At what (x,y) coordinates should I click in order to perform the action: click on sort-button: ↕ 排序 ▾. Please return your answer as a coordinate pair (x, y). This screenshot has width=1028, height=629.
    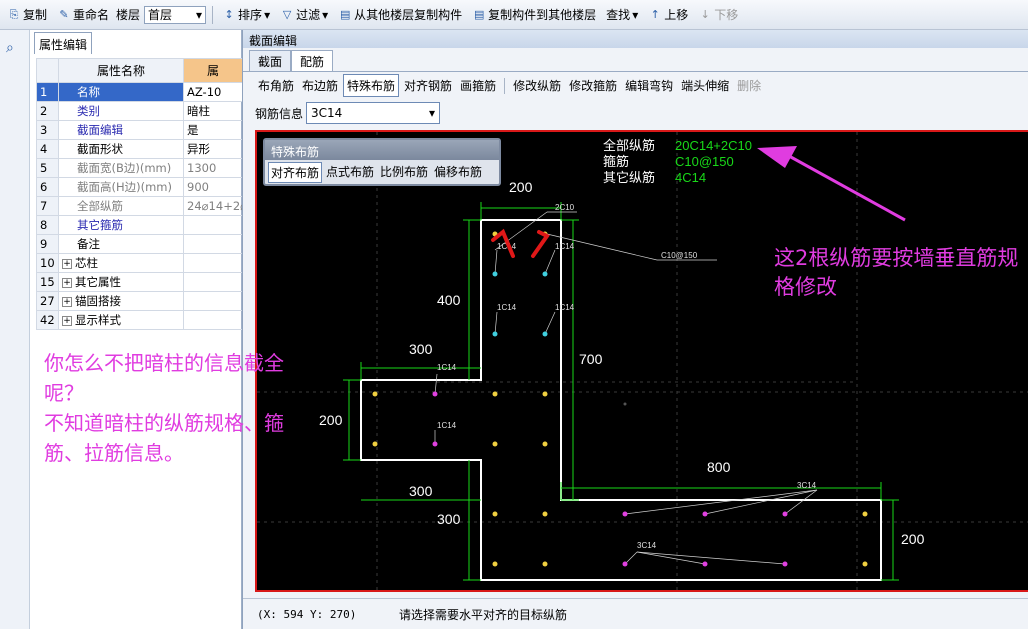
    Looking at the image, I should click on (246, 14).